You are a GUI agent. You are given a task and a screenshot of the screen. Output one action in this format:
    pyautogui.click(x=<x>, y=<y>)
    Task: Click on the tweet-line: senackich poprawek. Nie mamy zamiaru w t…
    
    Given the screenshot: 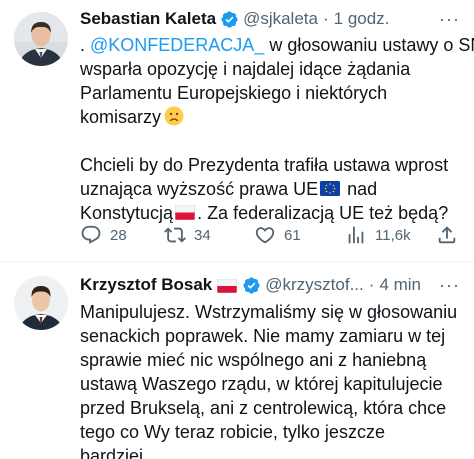 What is the action you would take?
    pyautogui.click(x=263, y=336)
    